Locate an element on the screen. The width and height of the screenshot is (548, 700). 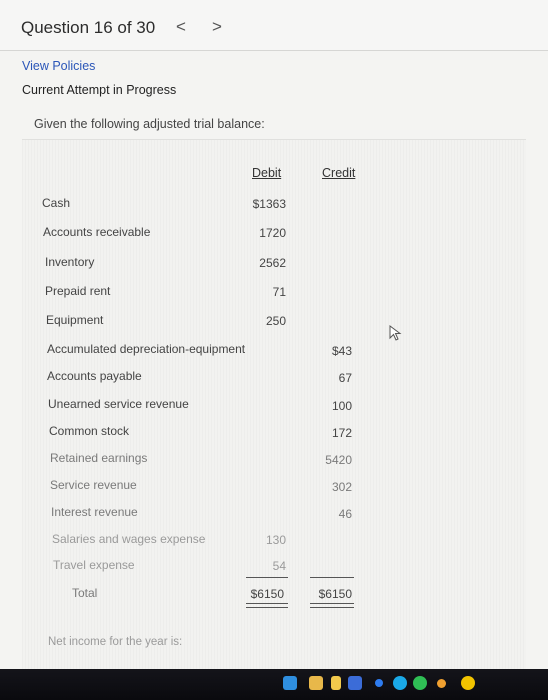
debit-value: 1720 is located at coordinates (272, 233).